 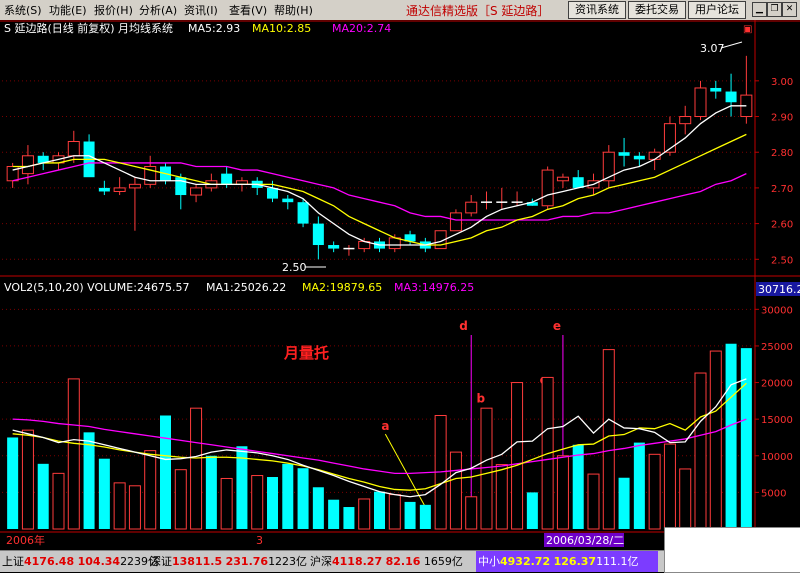 What do you see at coordinates (773, 493) in the screenshot?
I see `volume-tick-label: 5000` at bounding box center [773, 493].